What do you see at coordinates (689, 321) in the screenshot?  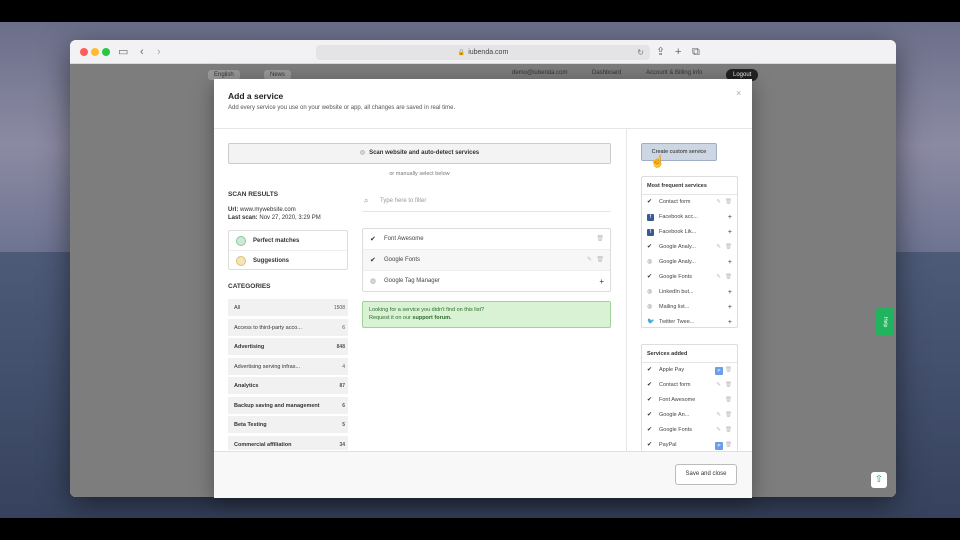 I see `frequent-service-row: 🐦 Twitter Twee... +` at bounding box center [689, 321].